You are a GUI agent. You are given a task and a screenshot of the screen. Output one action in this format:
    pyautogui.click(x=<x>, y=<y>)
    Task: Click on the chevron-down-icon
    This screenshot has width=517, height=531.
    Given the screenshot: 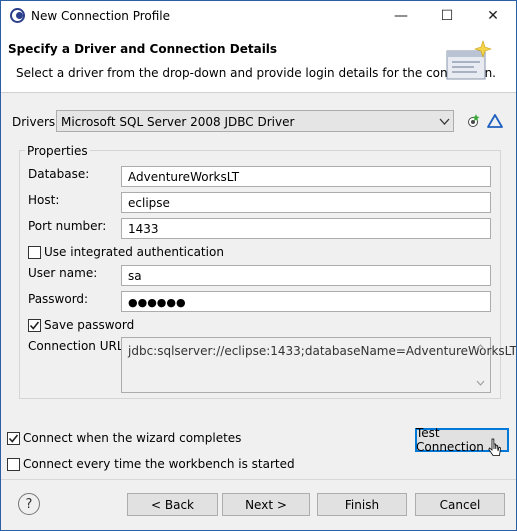 What is the action you would take?
    pyautogui.click(x=444, y=121)
    